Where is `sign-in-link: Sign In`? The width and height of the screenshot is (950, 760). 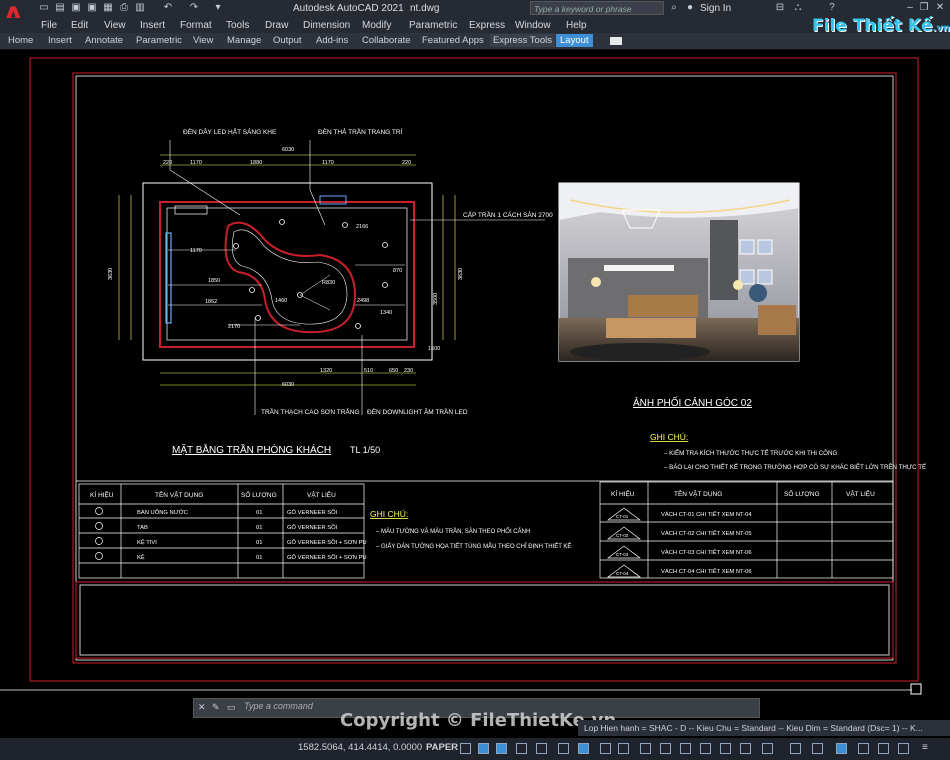
sign-in-link: Sign In is located at coordinates (715, 8).